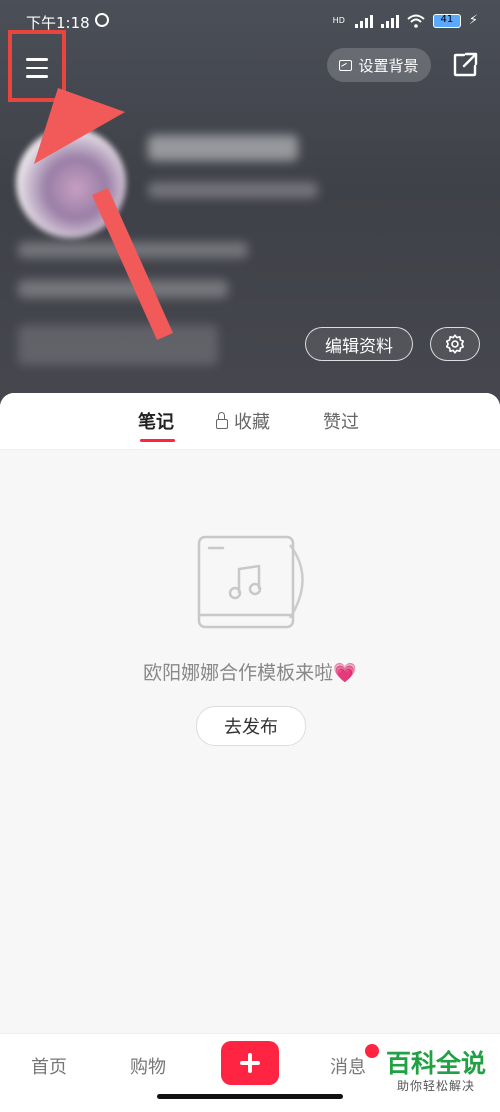 This screenshot has height=1112, width=500. I want to click on blurred-bio, so click(133, 250).